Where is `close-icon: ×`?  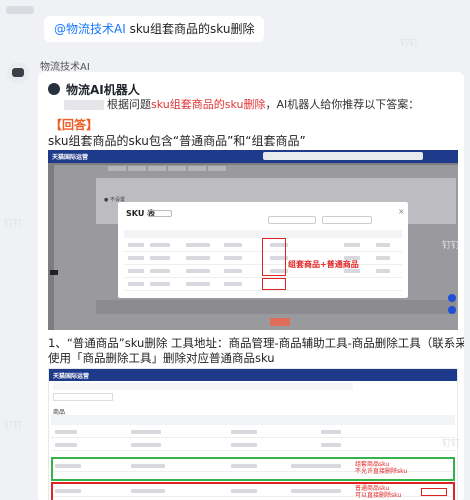 close-icon: × is located at coordinates (401, 211).